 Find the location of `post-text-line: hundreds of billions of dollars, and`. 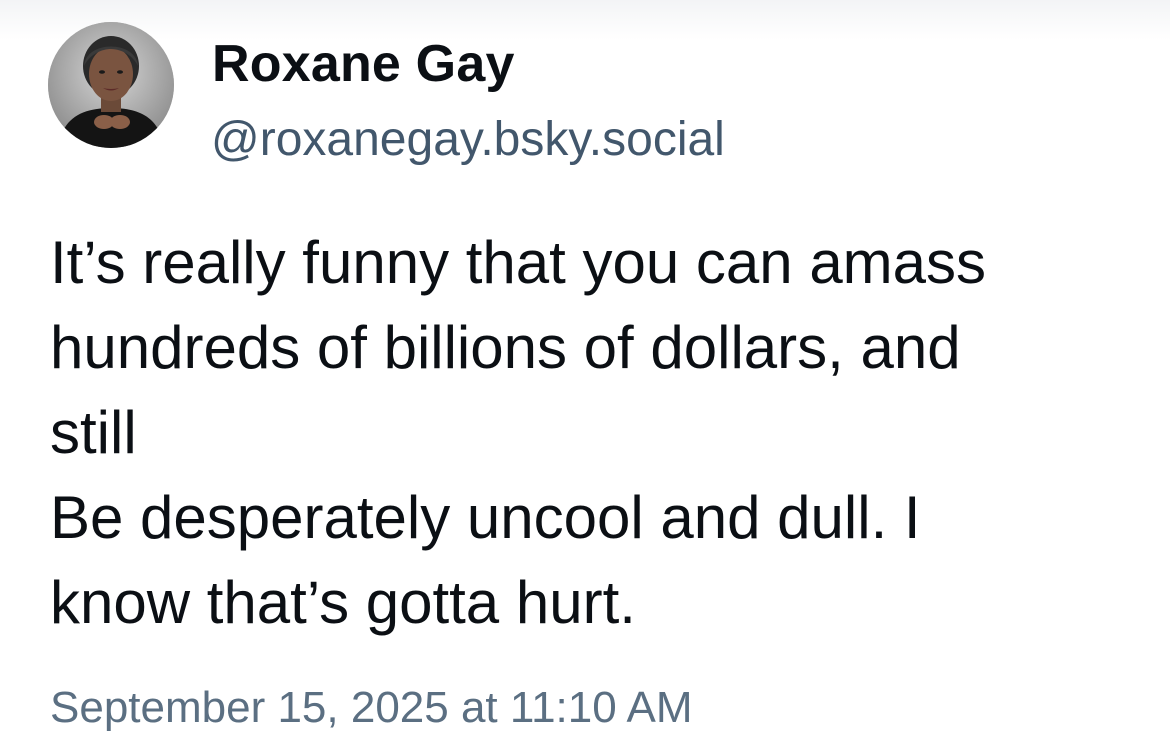

post-text-line: hundreds of billions of dollars, and is located at coordinates (505, 347).